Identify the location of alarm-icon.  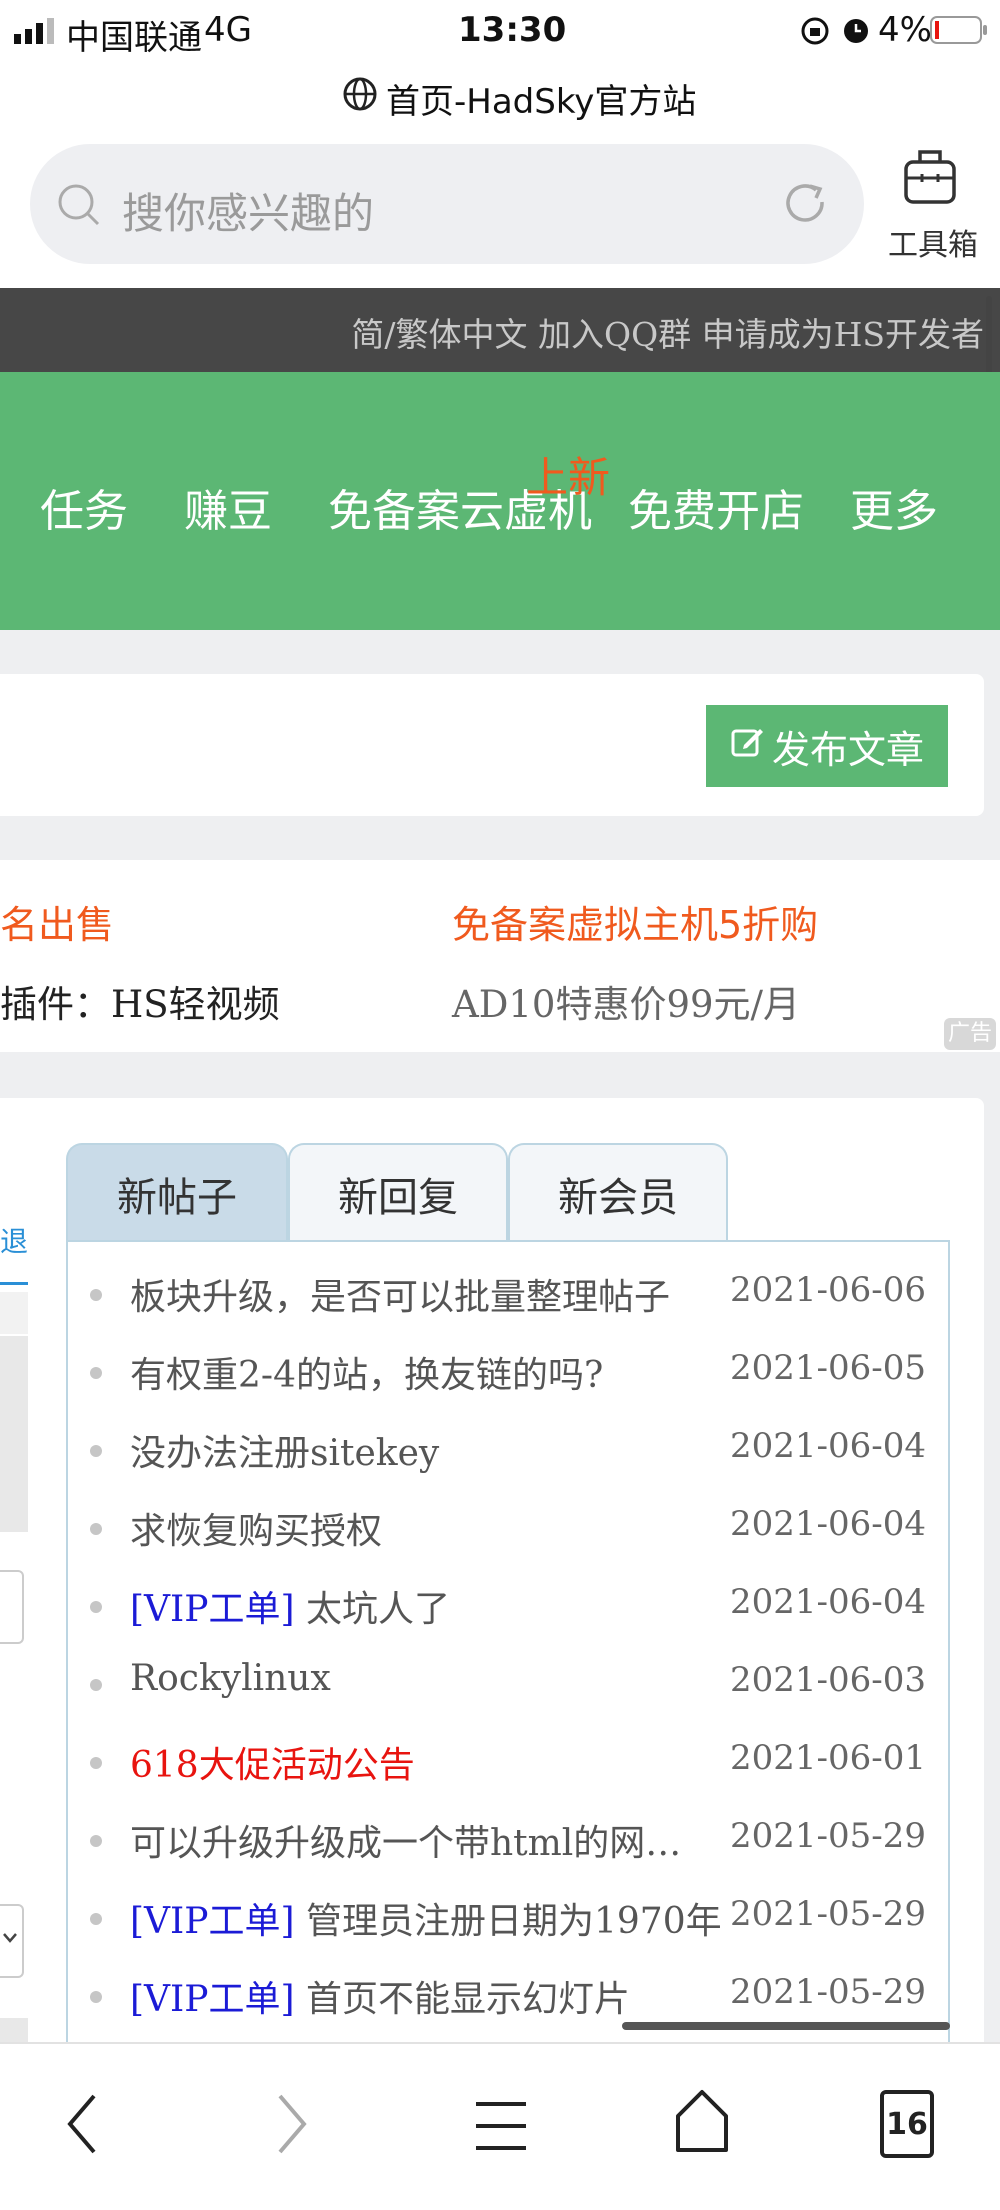
(856, 32).